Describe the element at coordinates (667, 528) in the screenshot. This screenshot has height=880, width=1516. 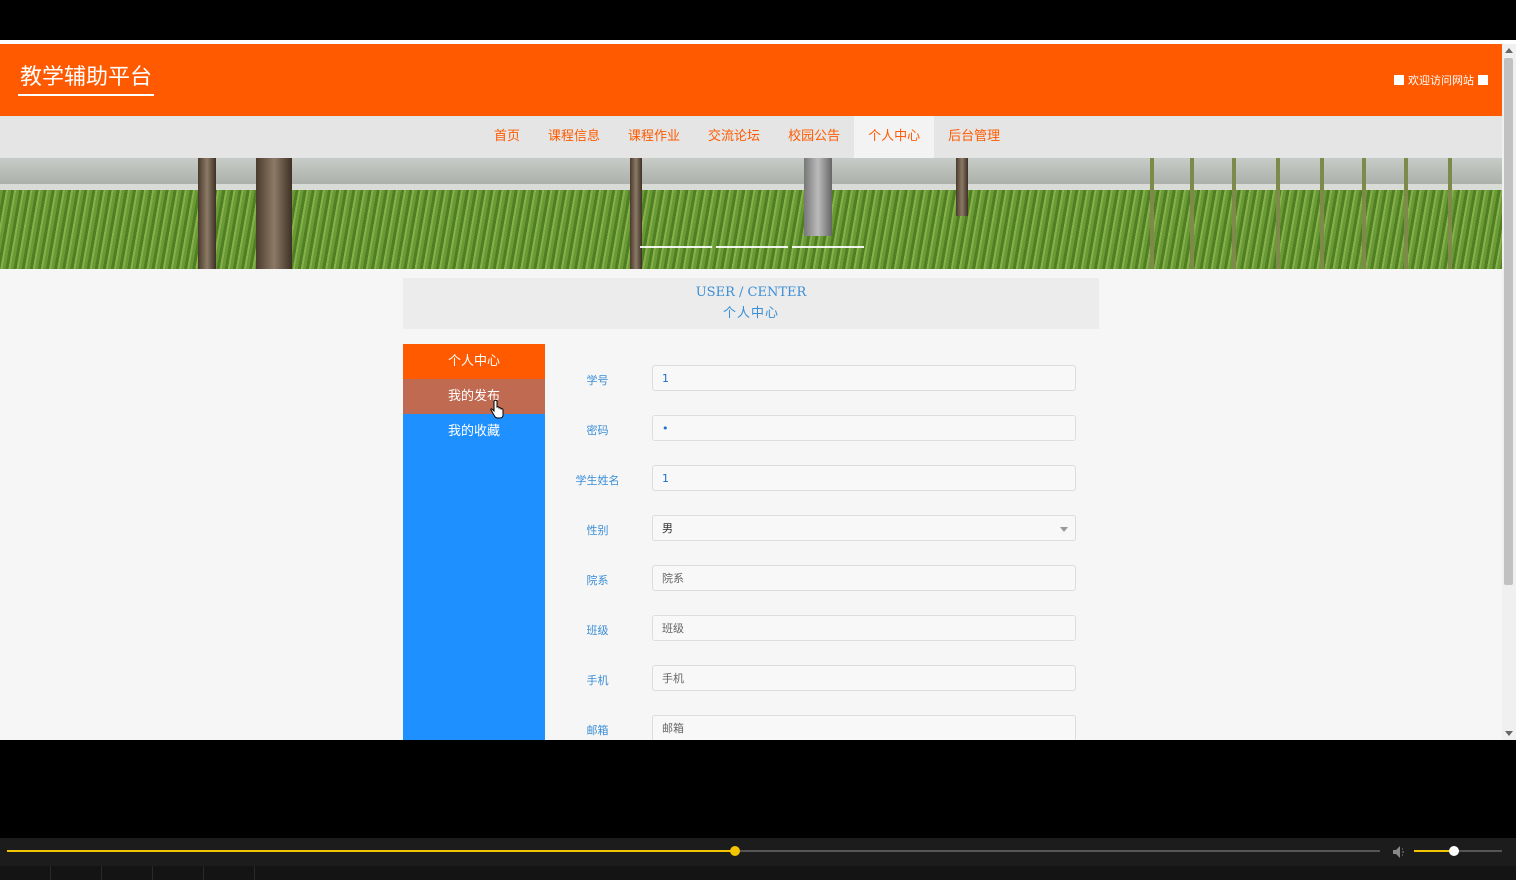
I see `gender-selected-value: 男` at that location.